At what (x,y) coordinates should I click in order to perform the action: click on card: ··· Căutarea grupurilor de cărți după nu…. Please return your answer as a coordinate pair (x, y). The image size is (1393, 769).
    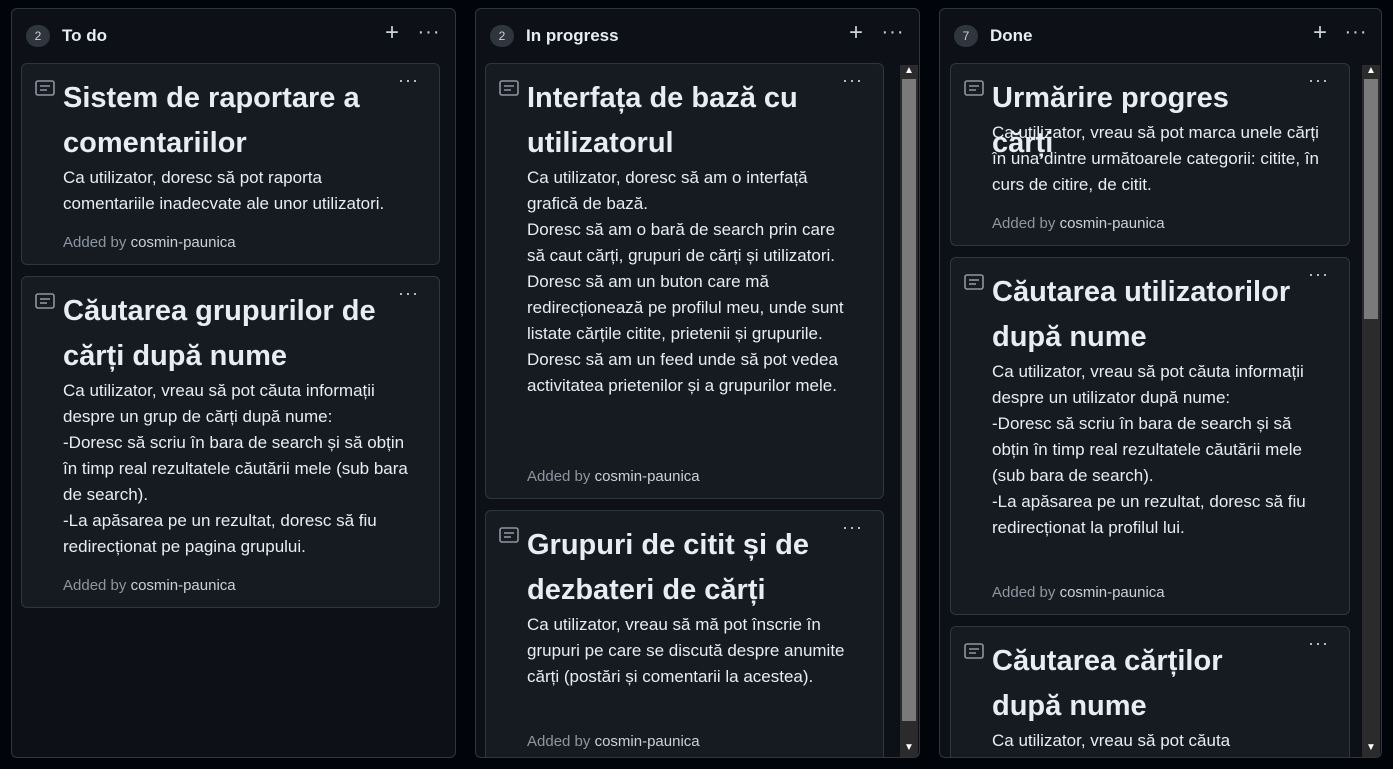
    Looking at the image, I should click on (230, 442).